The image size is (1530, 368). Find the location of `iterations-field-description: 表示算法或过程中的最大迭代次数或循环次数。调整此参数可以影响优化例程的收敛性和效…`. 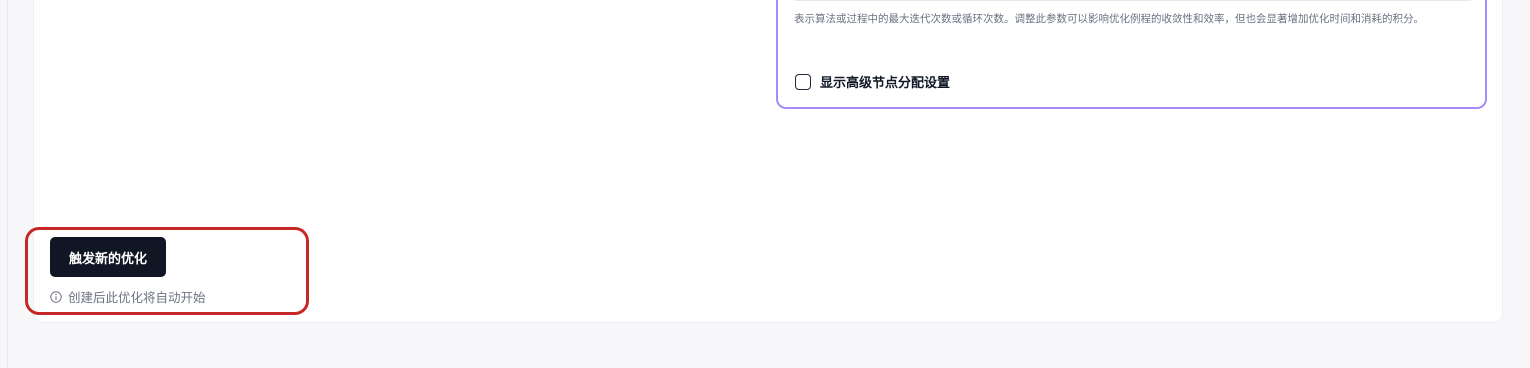

iterations-field-description: 表示算法或过程中的最大迭代次数或循环次数。调整此参数可以影响优化例程的收敛性和效… is located at coordinates (1109, 19).